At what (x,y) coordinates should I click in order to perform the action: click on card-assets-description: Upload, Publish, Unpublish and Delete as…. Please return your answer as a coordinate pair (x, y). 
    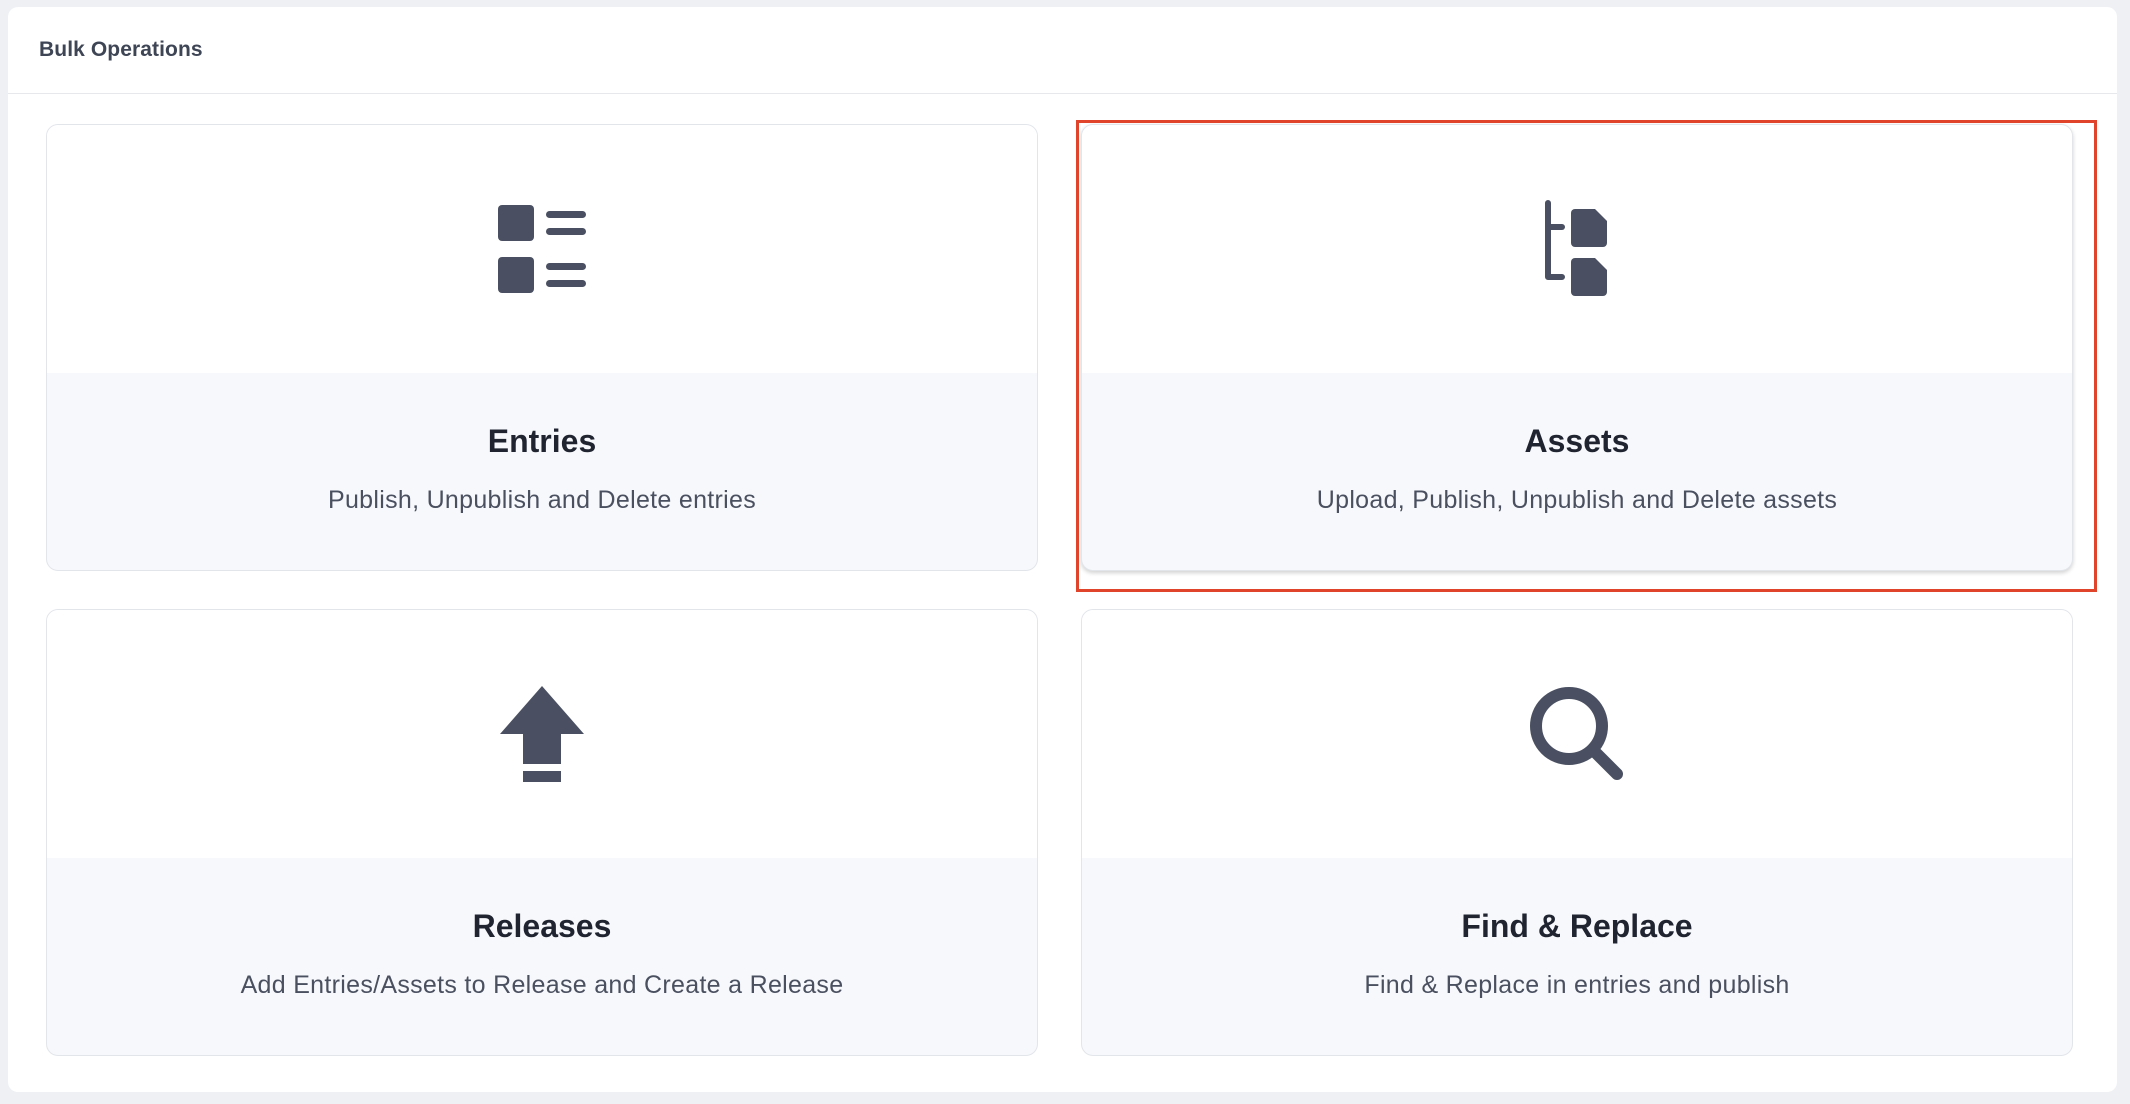
    Looking at the image, I should click on (1577, 500).